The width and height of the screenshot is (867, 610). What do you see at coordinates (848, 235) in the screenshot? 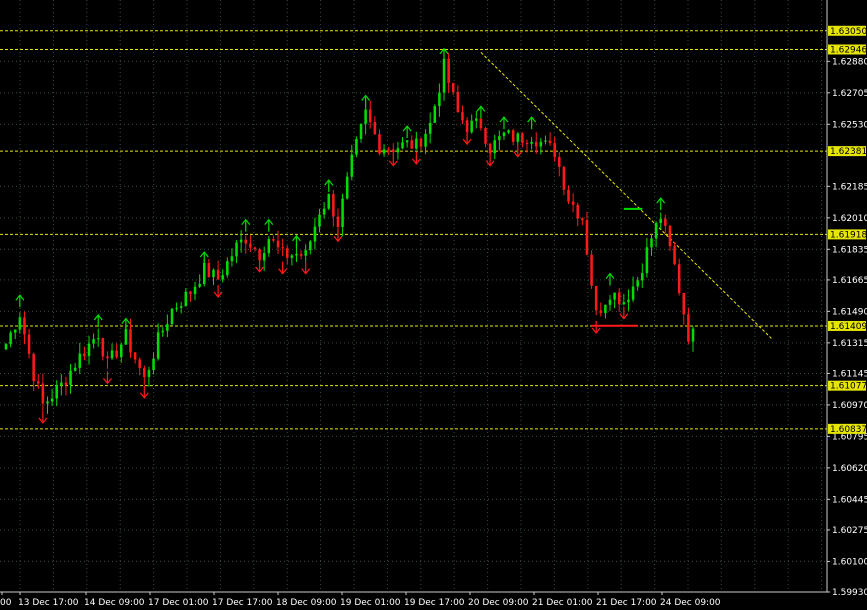
I see `level-label: 1.61918` at bounding box center [848, 235].